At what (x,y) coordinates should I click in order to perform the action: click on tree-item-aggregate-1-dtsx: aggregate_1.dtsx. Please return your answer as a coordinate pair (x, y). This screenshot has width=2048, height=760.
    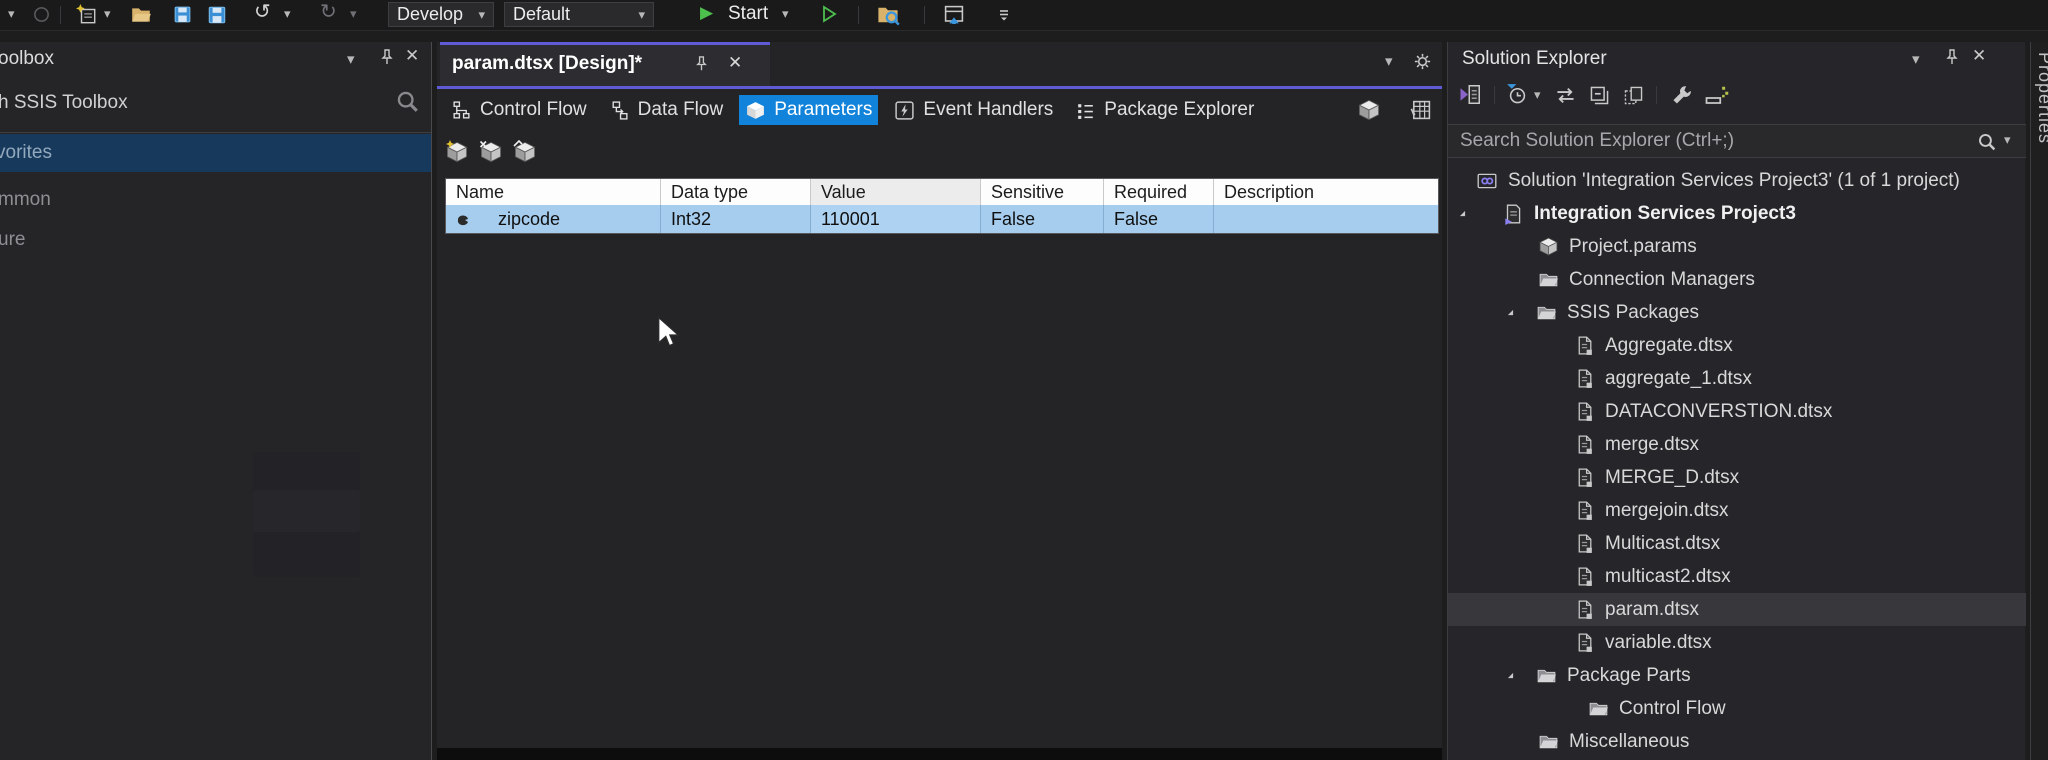
    Looking at the image, I should click on (1737, 378).